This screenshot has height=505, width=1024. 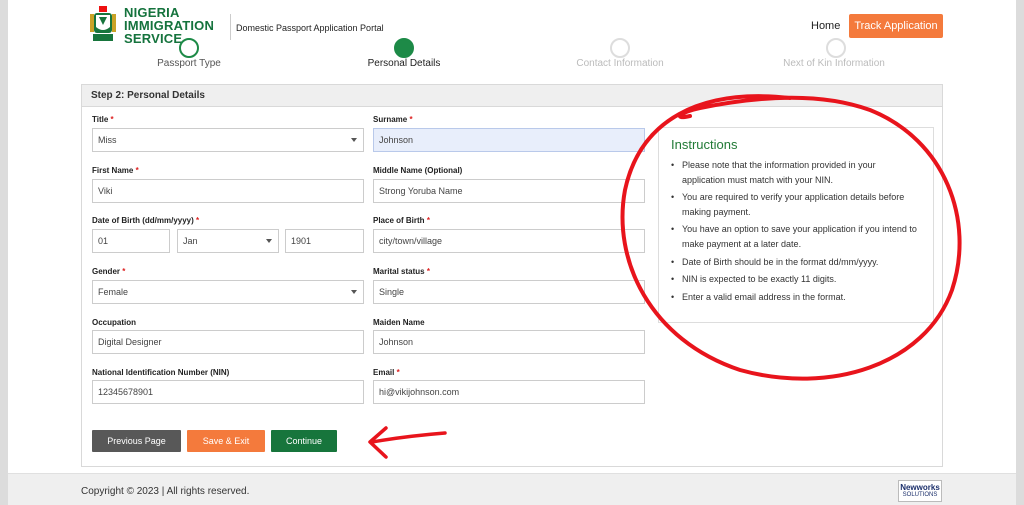 What do you see at coordinates (109, 271) in the screenshot?
I see `gender-label: Gender *` at bounding box center [109, 271].